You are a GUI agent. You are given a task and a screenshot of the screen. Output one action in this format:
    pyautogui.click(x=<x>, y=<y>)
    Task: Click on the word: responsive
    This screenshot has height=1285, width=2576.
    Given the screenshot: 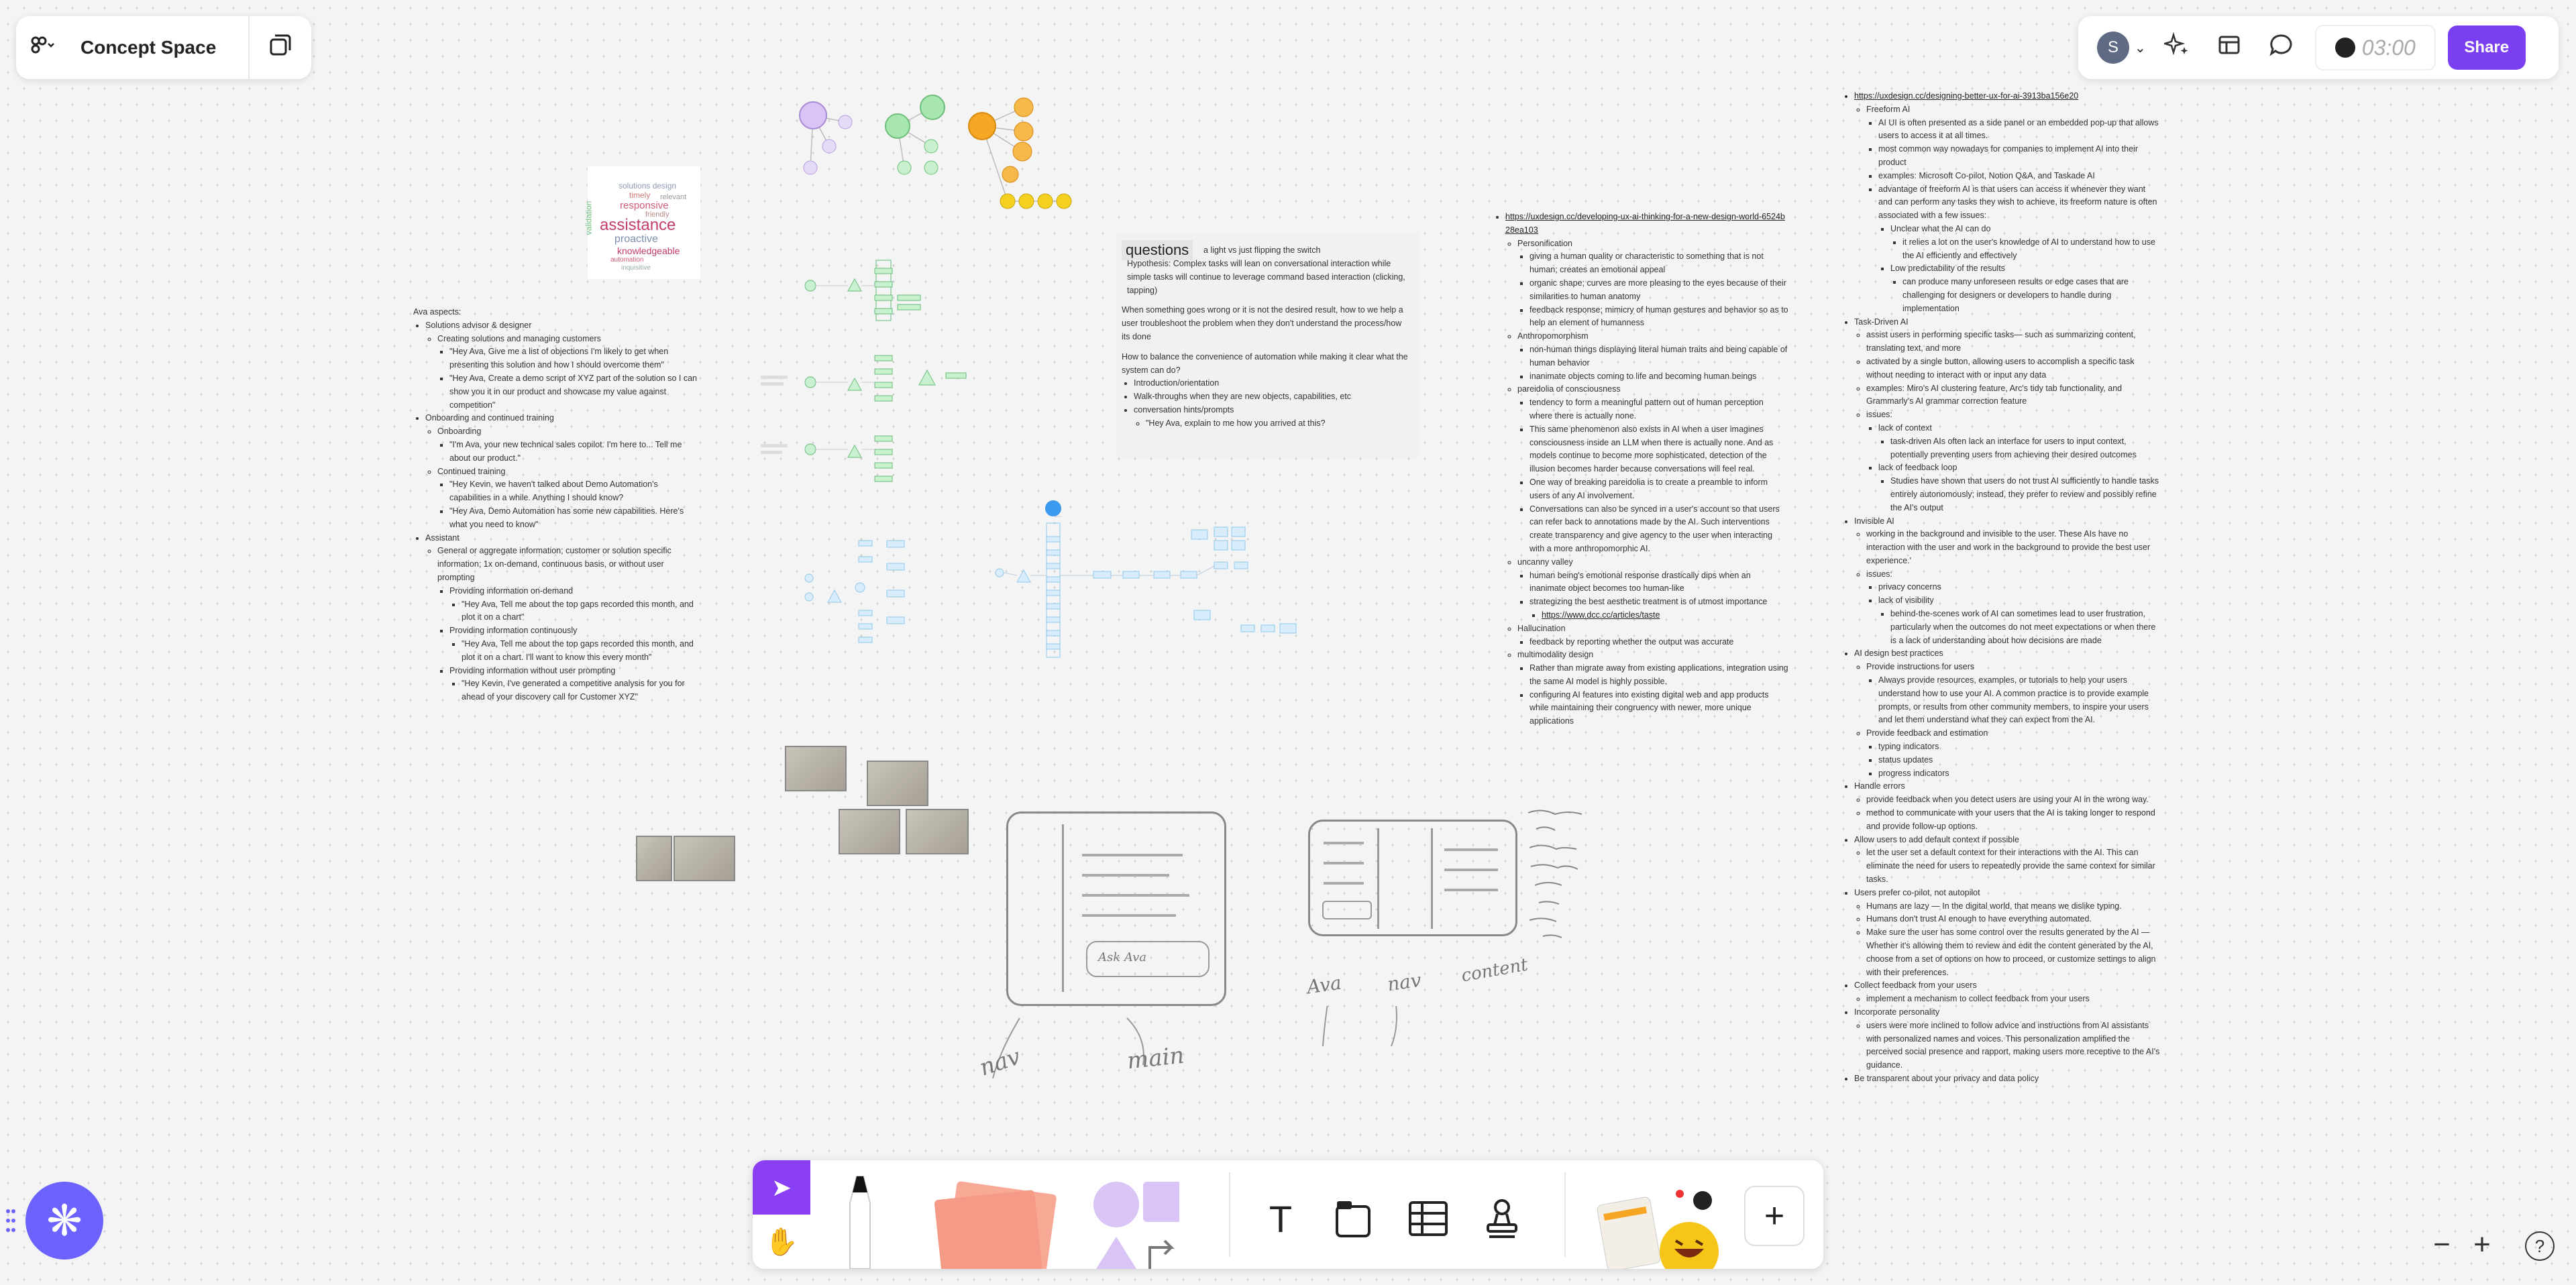 What is the action you would take?
    pyautogui.click(x=644, y=205)
    